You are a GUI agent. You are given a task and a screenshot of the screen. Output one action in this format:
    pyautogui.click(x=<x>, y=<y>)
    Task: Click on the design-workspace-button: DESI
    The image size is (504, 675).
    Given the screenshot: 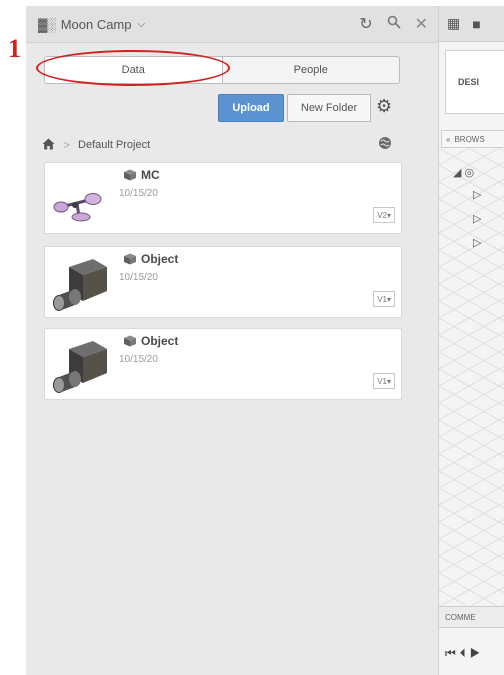 What is the action you would take?
    pyautogui.click(x=474, y=82)
    